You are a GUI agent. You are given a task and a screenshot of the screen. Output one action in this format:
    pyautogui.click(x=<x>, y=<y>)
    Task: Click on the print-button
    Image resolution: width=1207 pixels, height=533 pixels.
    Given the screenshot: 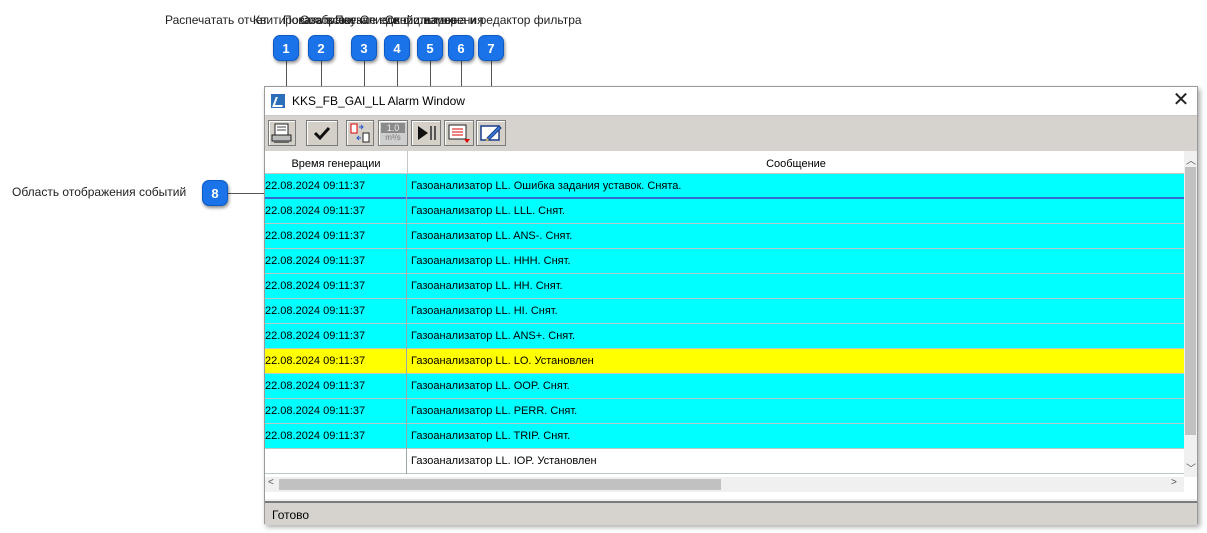 What is the action you would take?
    pyautogui.click(x=282, y=133)
    